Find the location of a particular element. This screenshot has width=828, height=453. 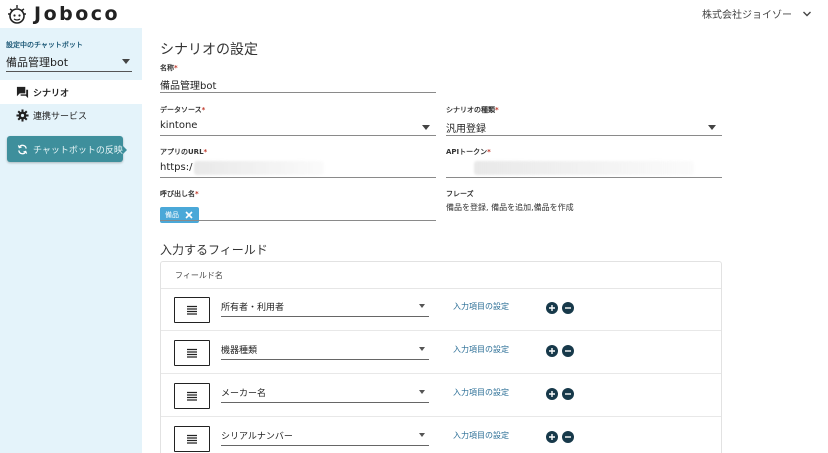

datasource-select: データソース* kintone is located at coordinates (298, 120).